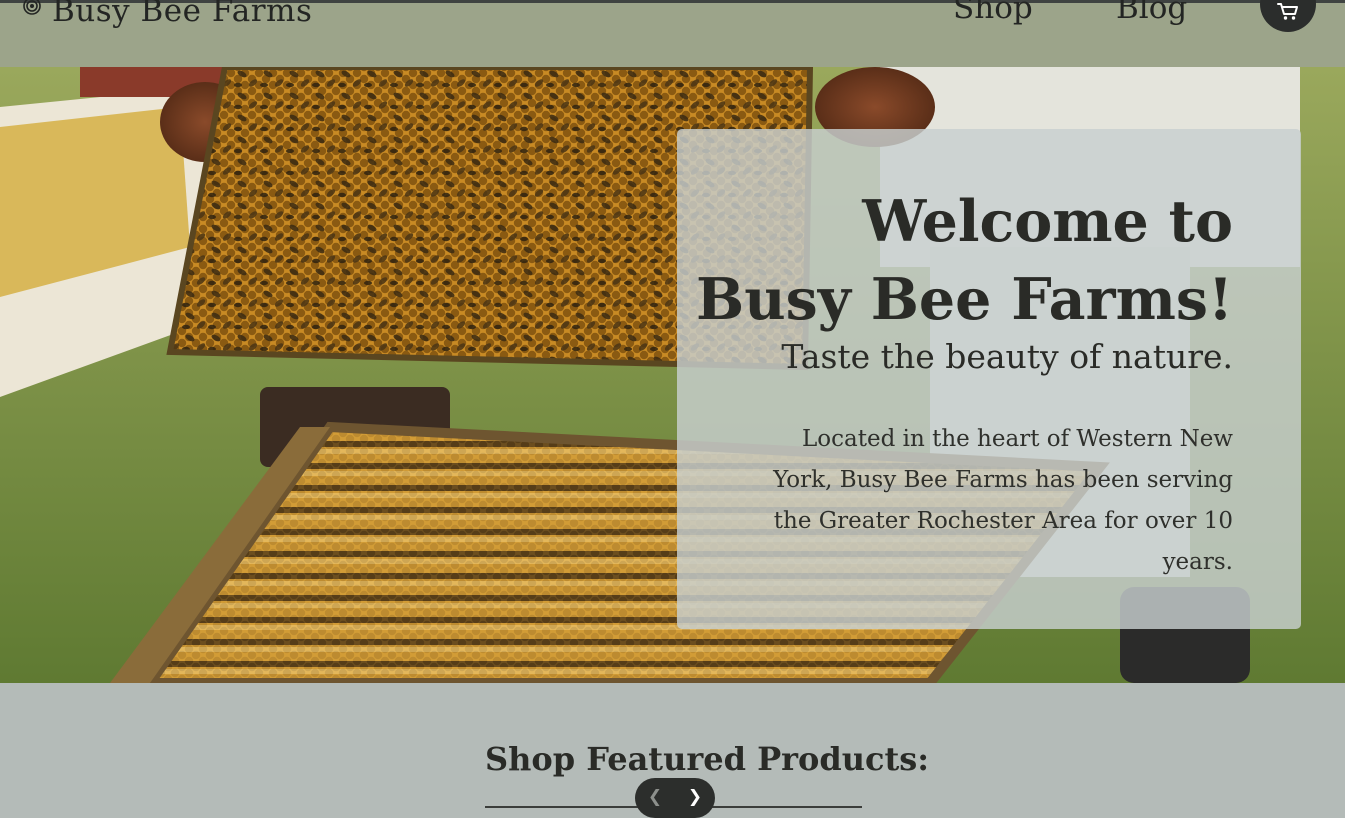 Image resolution: width=1345 pixels, height=818 pixels. What do you see at coordinates (1287, 11) in the screenshot?
I see `cart-icon` at bounding box center [1287, 11].